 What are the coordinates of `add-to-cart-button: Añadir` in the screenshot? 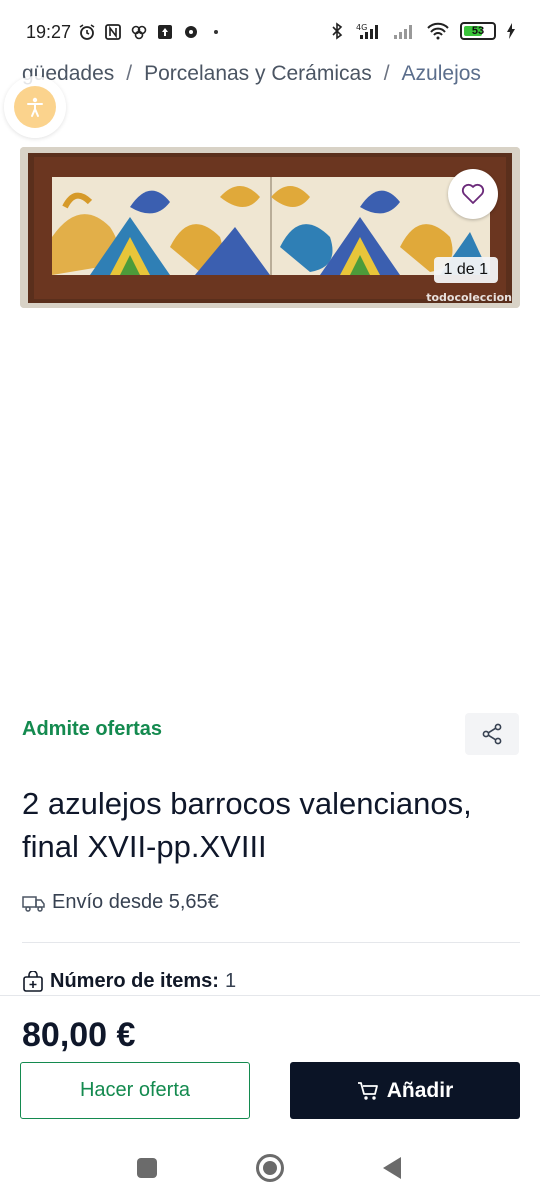 It's located at (405, 1090).